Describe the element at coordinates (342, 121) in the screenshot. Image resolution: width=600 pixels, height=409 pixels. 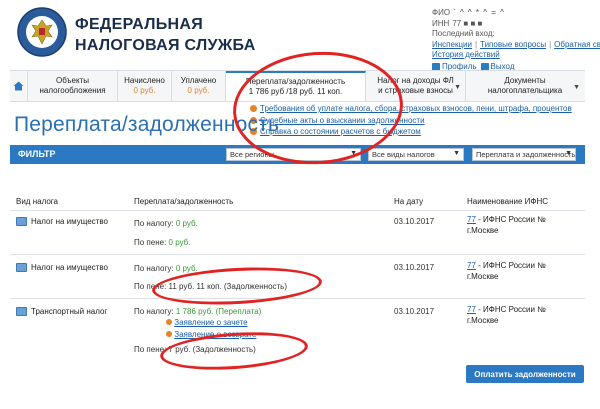
I see `link-court-acts: Судебные акты о взыскании задолженности` at that location.